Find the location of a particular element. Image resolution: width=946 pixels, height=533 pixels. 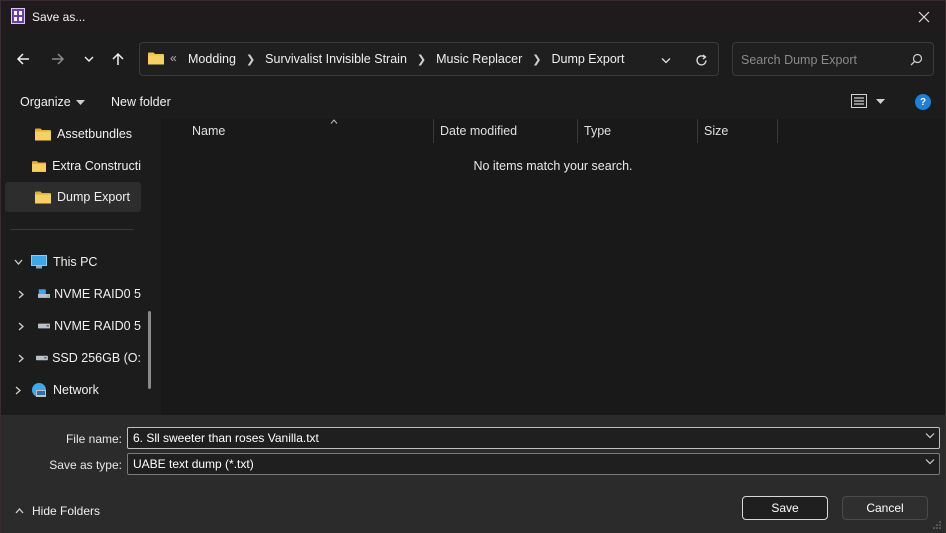

arrow-up-icon is located at coordinates (118, 58).